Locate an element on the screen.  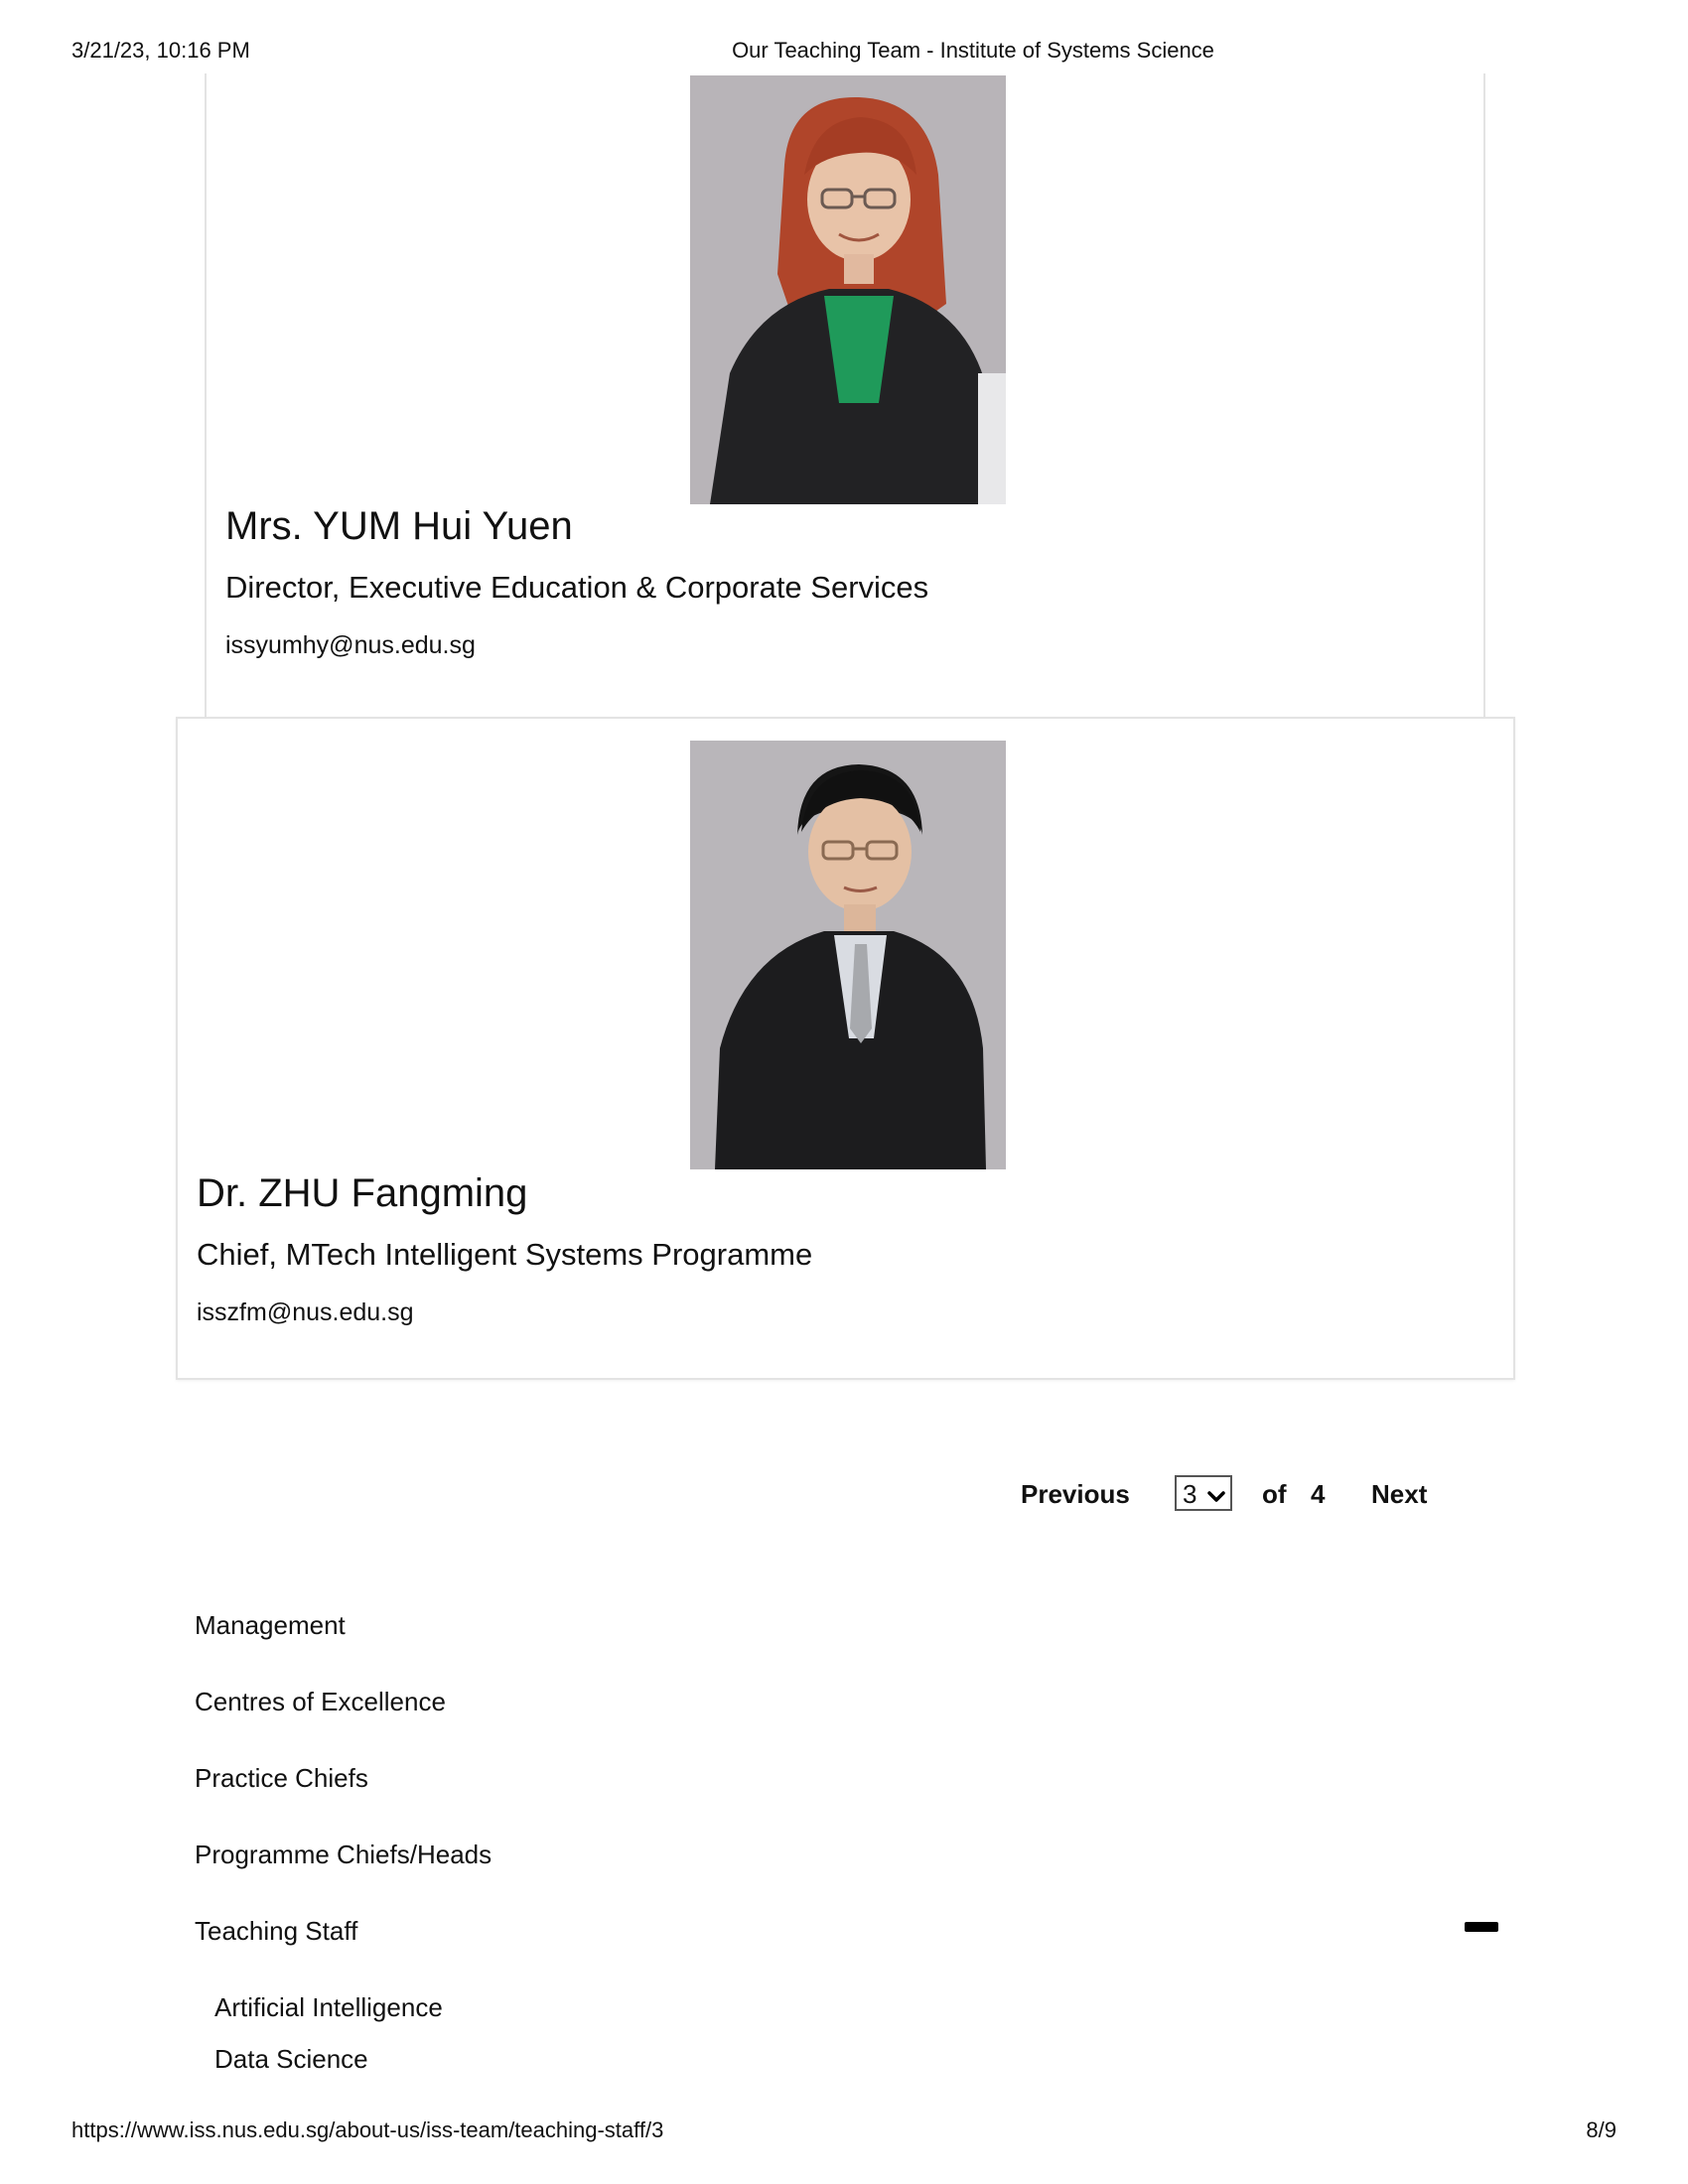
page-select-value: 3 is located at coordinates (1190, 1494).